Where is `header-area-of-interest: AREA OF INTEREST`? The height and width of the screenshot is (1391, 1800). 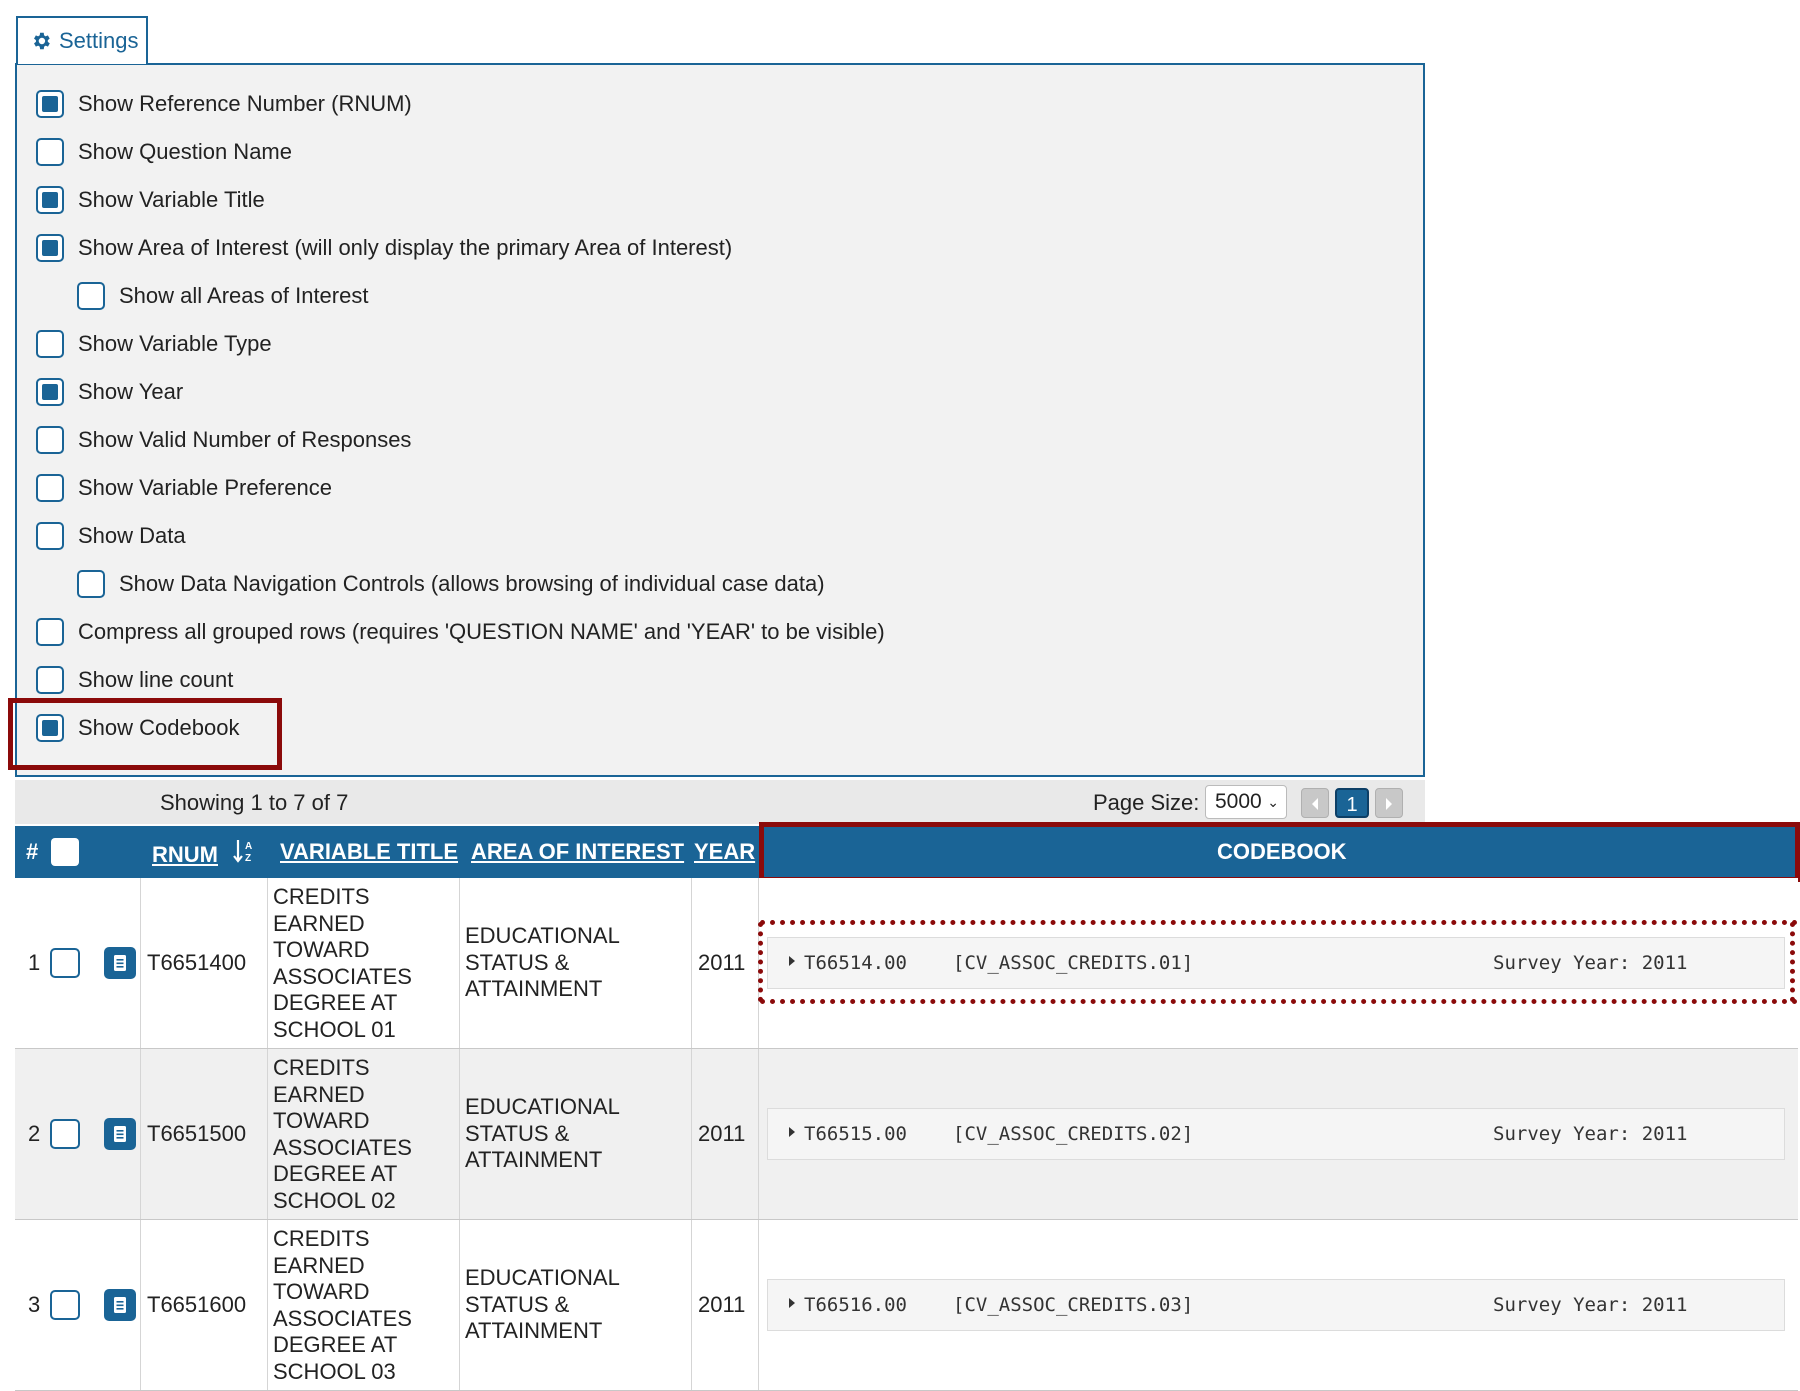
header-area-of-interest: AREA OF INTEREST is located at coordinates (577, 852).